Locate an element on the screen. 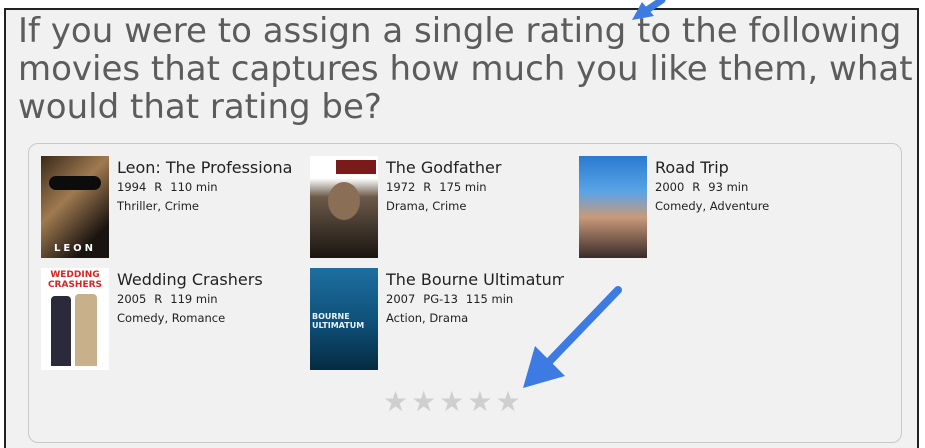 Image resolution: width=925 pixels, height=448 pixels. star-rating: ★ ★ ★ ★ ★ is located at coordinates (452, 402).